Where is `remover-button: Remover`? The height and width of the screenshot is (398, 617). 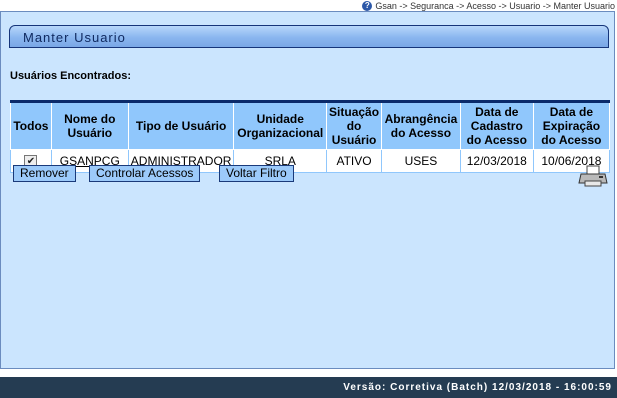 remover-button: Remover is located at coordinates (44, 173).